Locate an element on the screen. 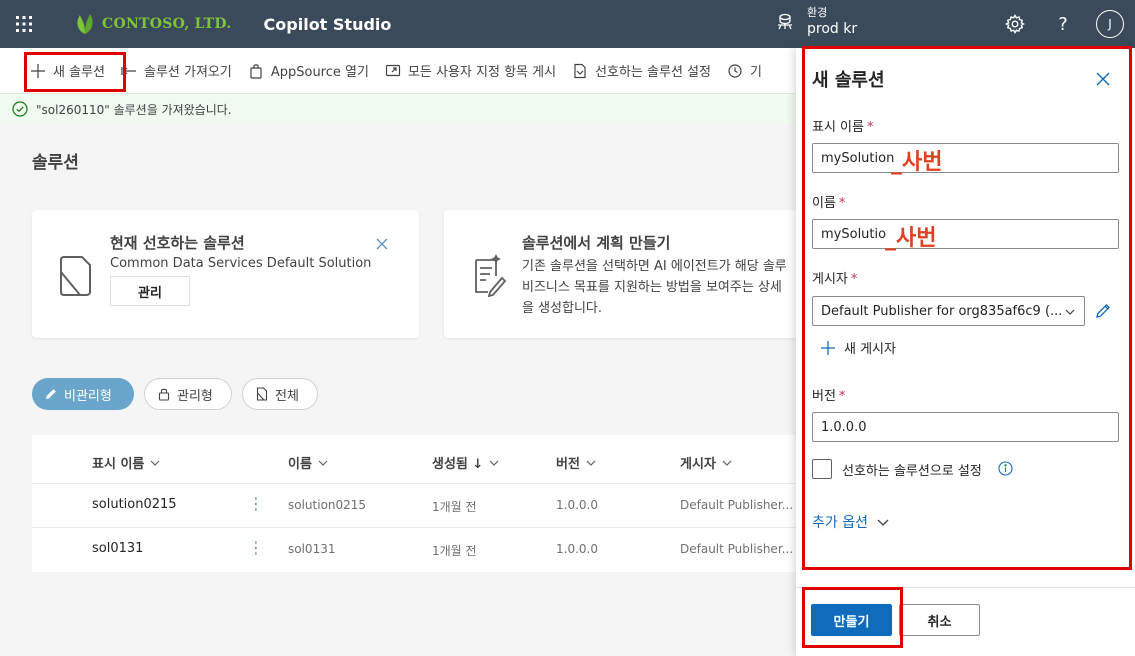 The image size is (1135, 656). waffle-icon is located at coordinates (24, 24).